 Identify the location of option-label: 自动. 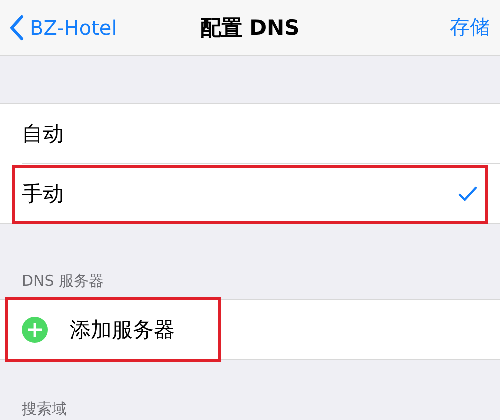
(43, 134).